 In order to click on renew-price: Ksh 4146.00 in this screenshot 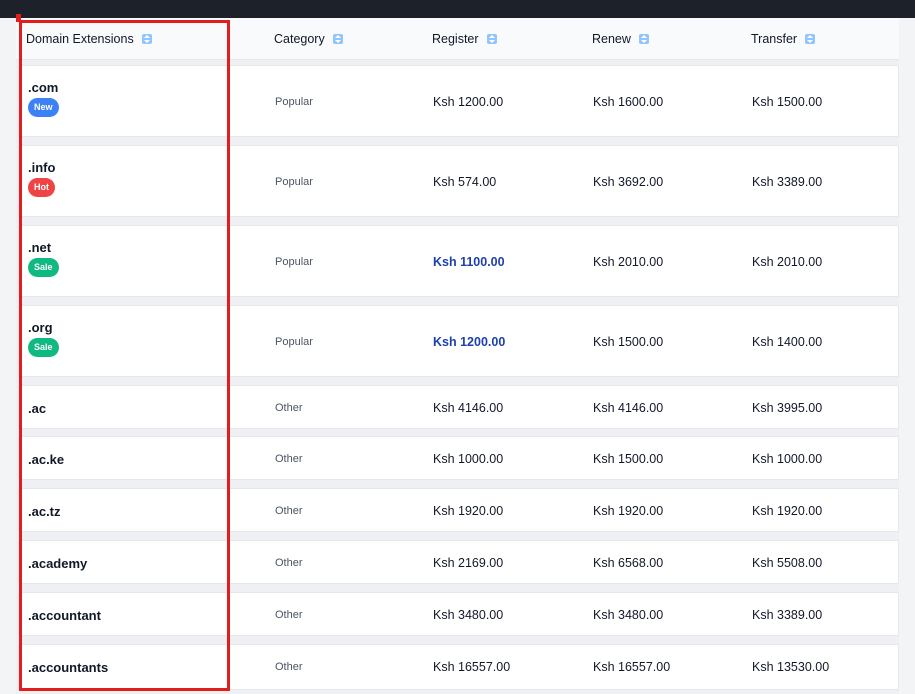, I will do `click(628, 408)`.